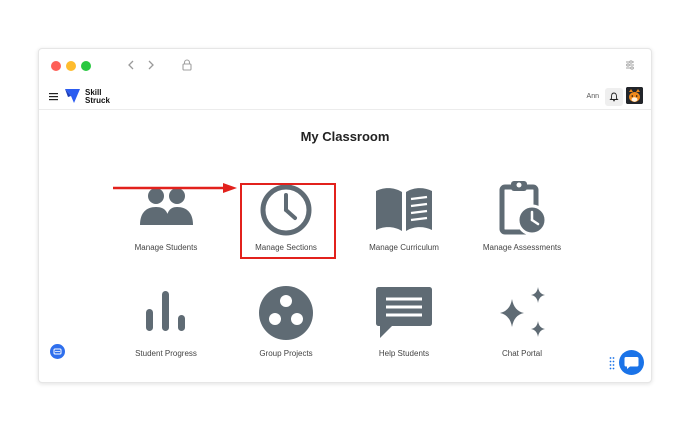  What do you see at coordinates (166, 353) in the screenshot?
I see `tile-label-student-progress: Student Progress` at bounding box center [166, 353].